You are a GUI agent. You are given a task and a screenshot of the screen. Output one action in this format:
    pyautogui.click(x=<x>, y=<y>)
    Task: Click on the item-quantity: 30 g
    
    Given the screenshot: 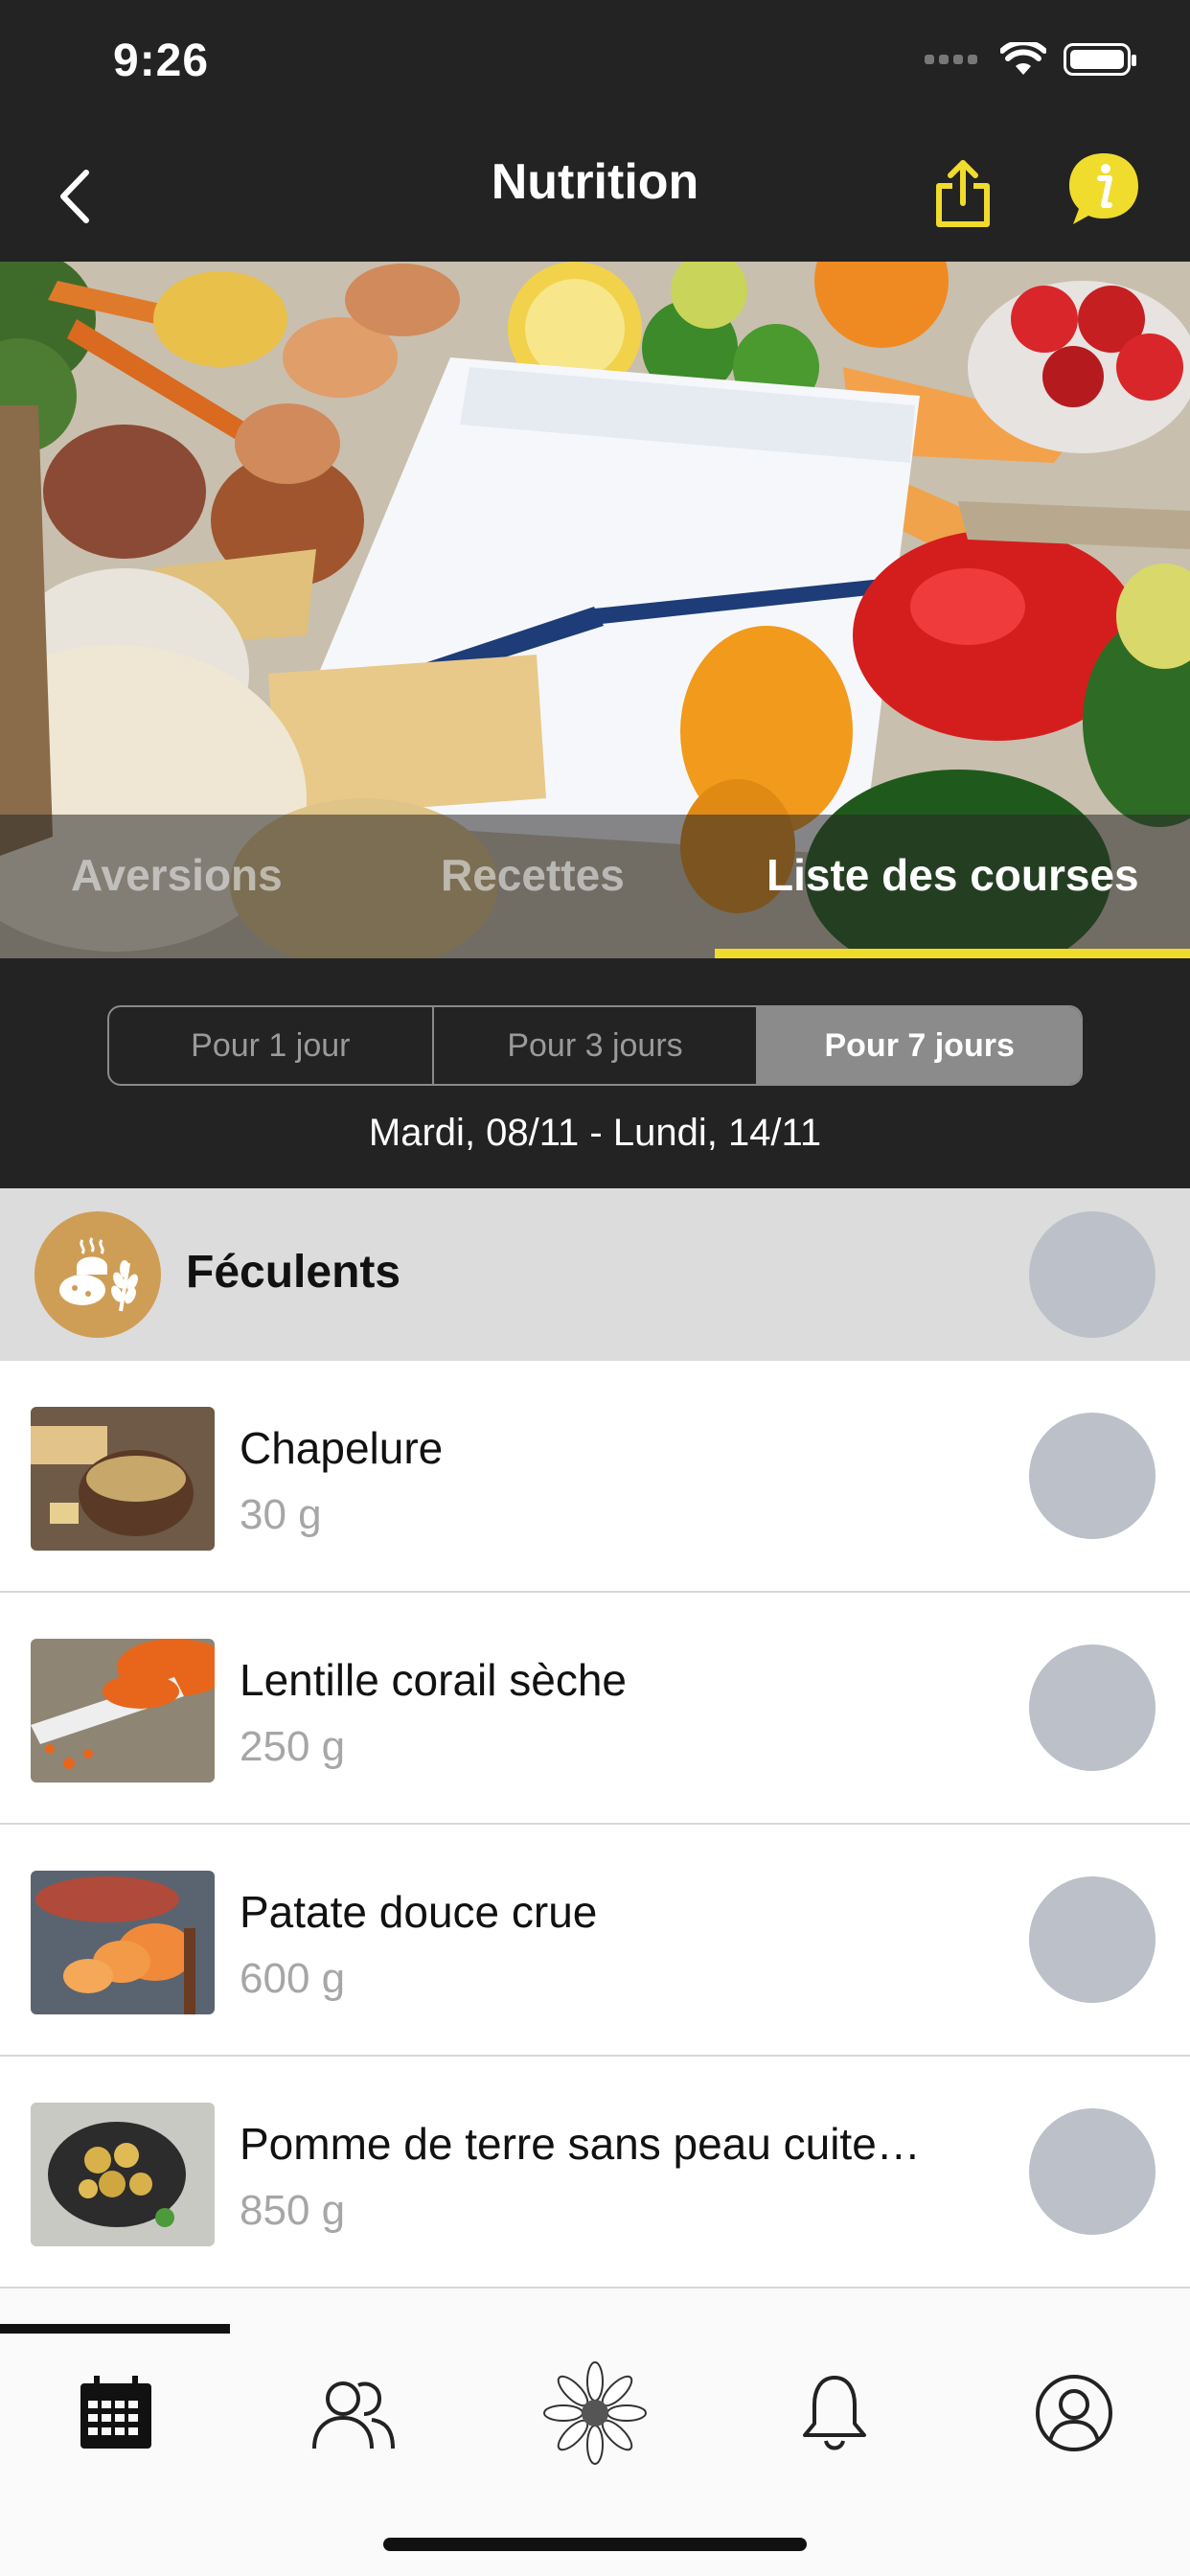 What is the action you would take?
    pyautogui.click(x=281, y=1514)
    